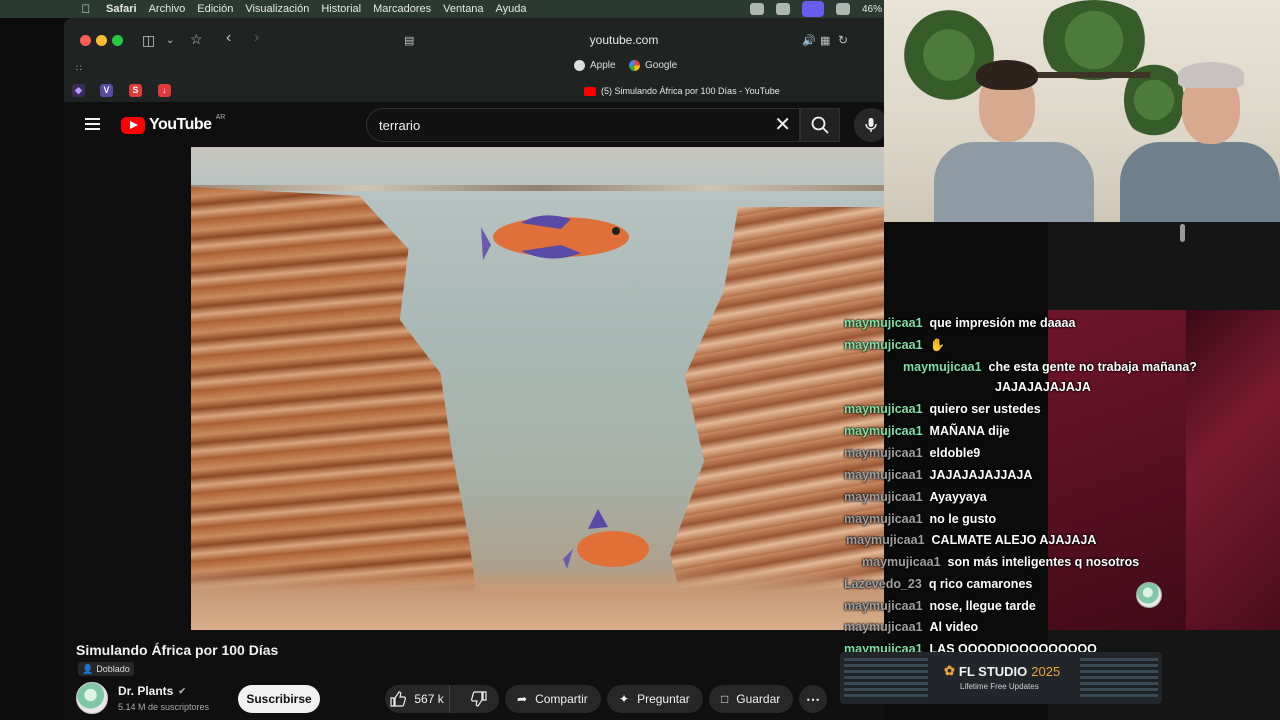 This screenshot has height=720, width=1280. I want to click on share-button: ➦ Compartir, so click(553, 699).